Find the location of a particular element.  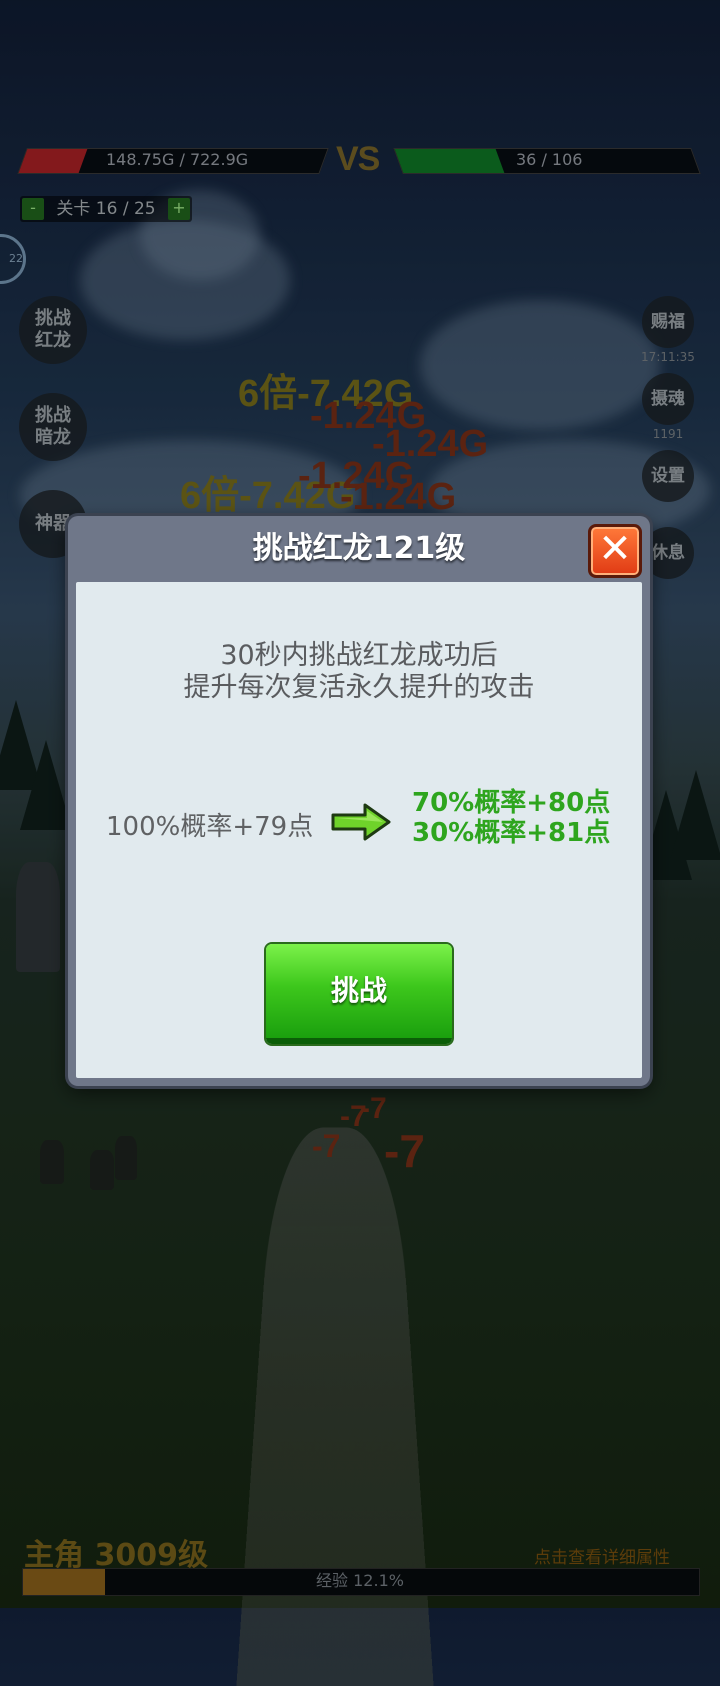

dialog-description: 30秒内挑战红龙成功后 提升每次复活永久提升的攻击 is located at coordinates (359, 672).